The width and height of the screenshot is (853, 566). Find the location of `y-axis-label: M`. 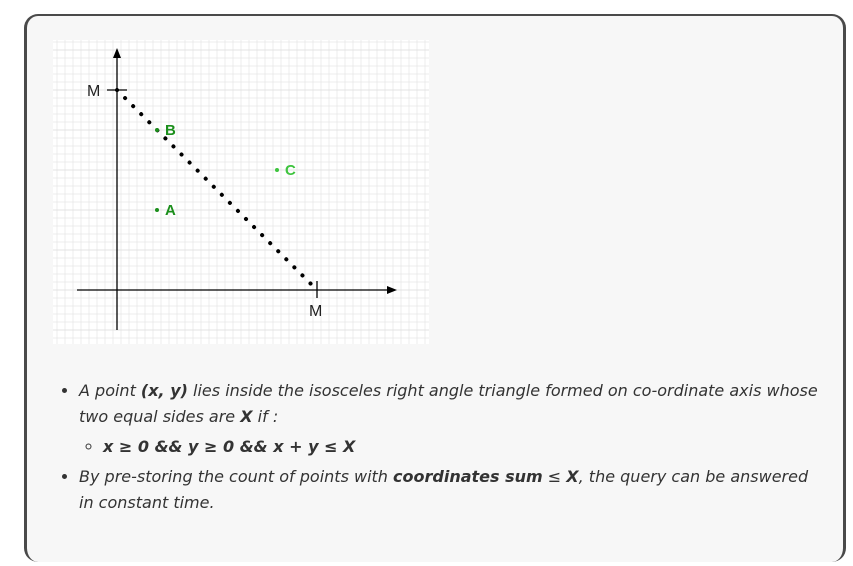

y-axis-label: M is located at coordinates (93, 91).